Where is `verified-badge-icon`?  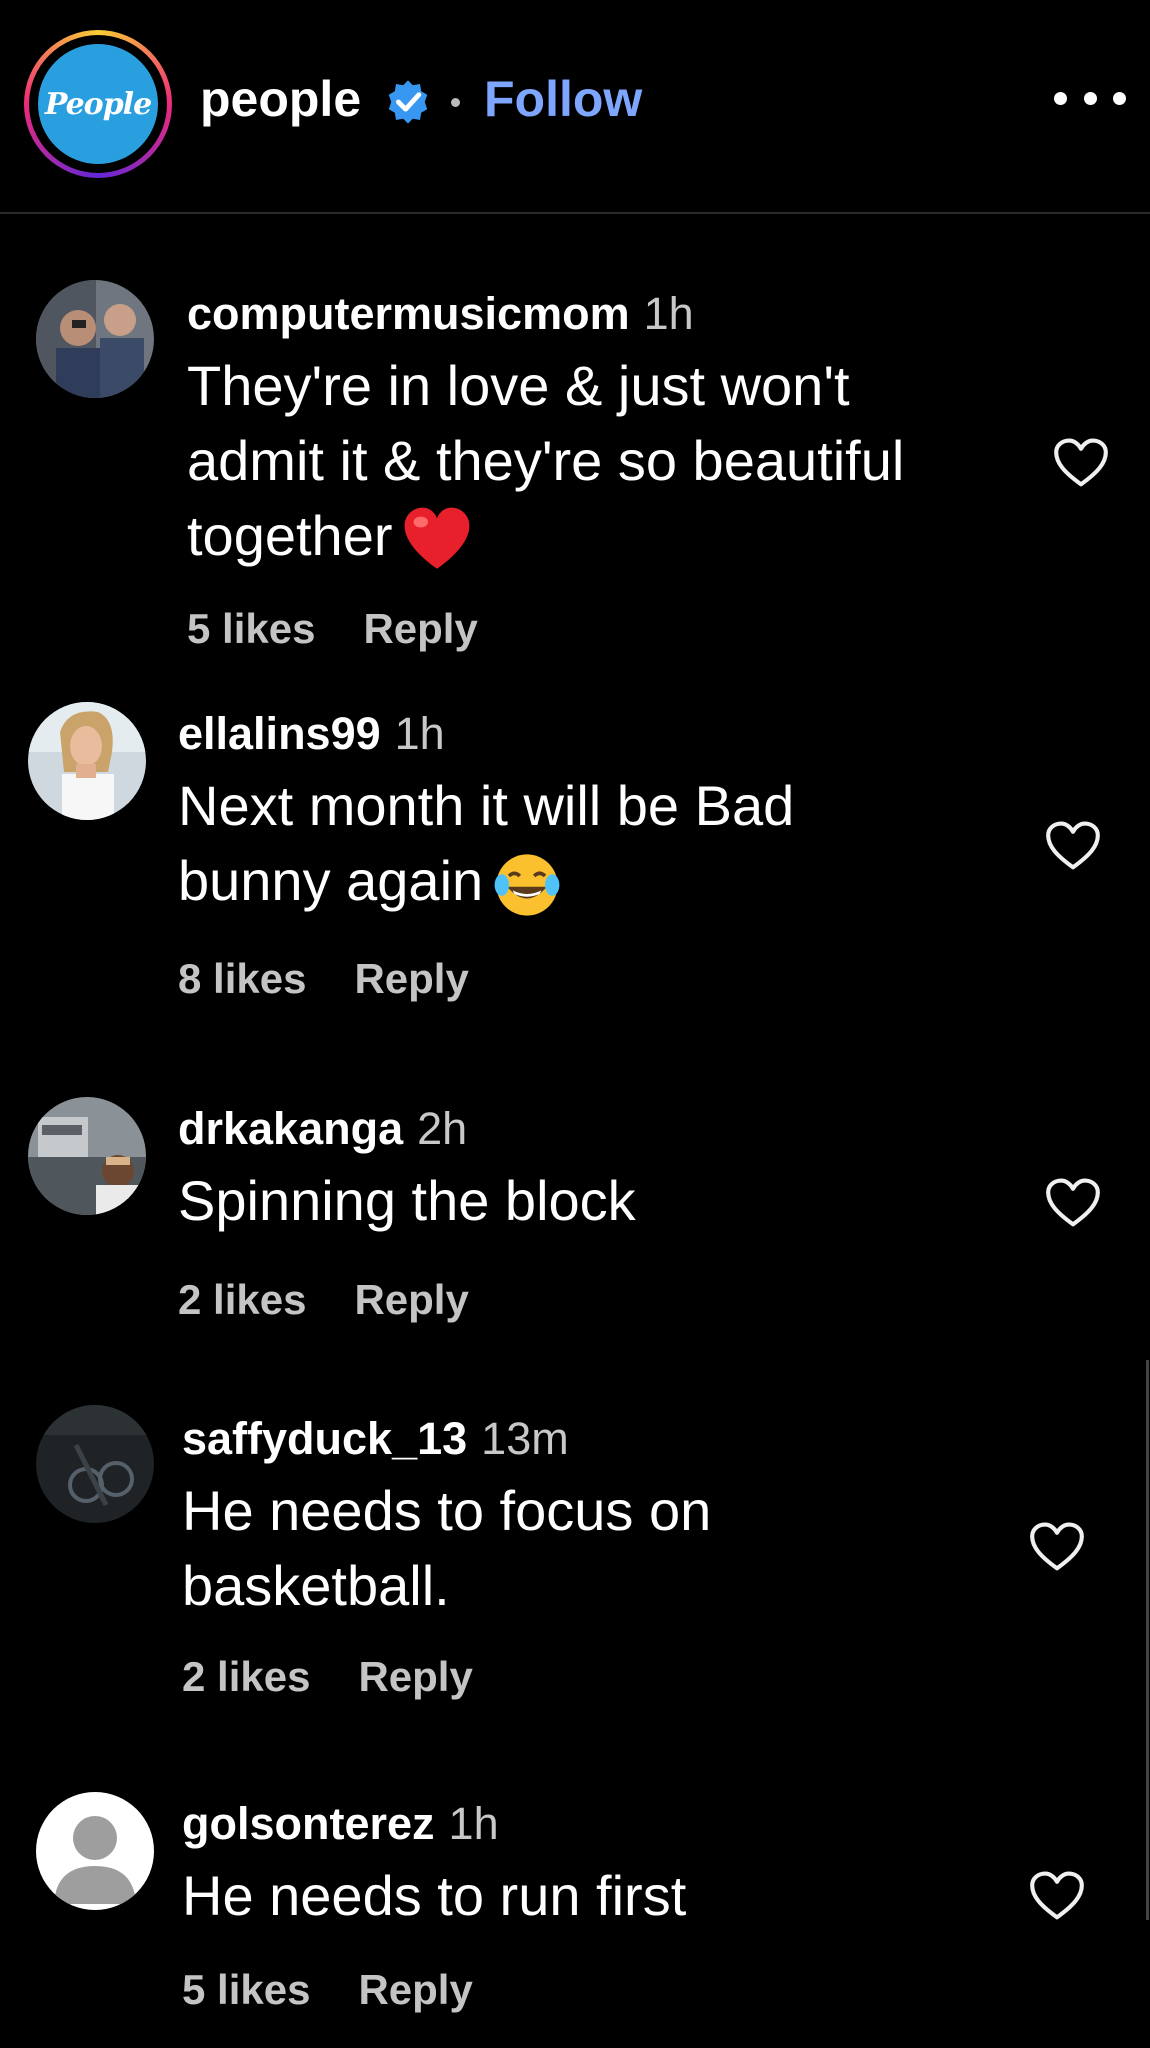
verified-badge-icon is located at coordinates (408, 102).